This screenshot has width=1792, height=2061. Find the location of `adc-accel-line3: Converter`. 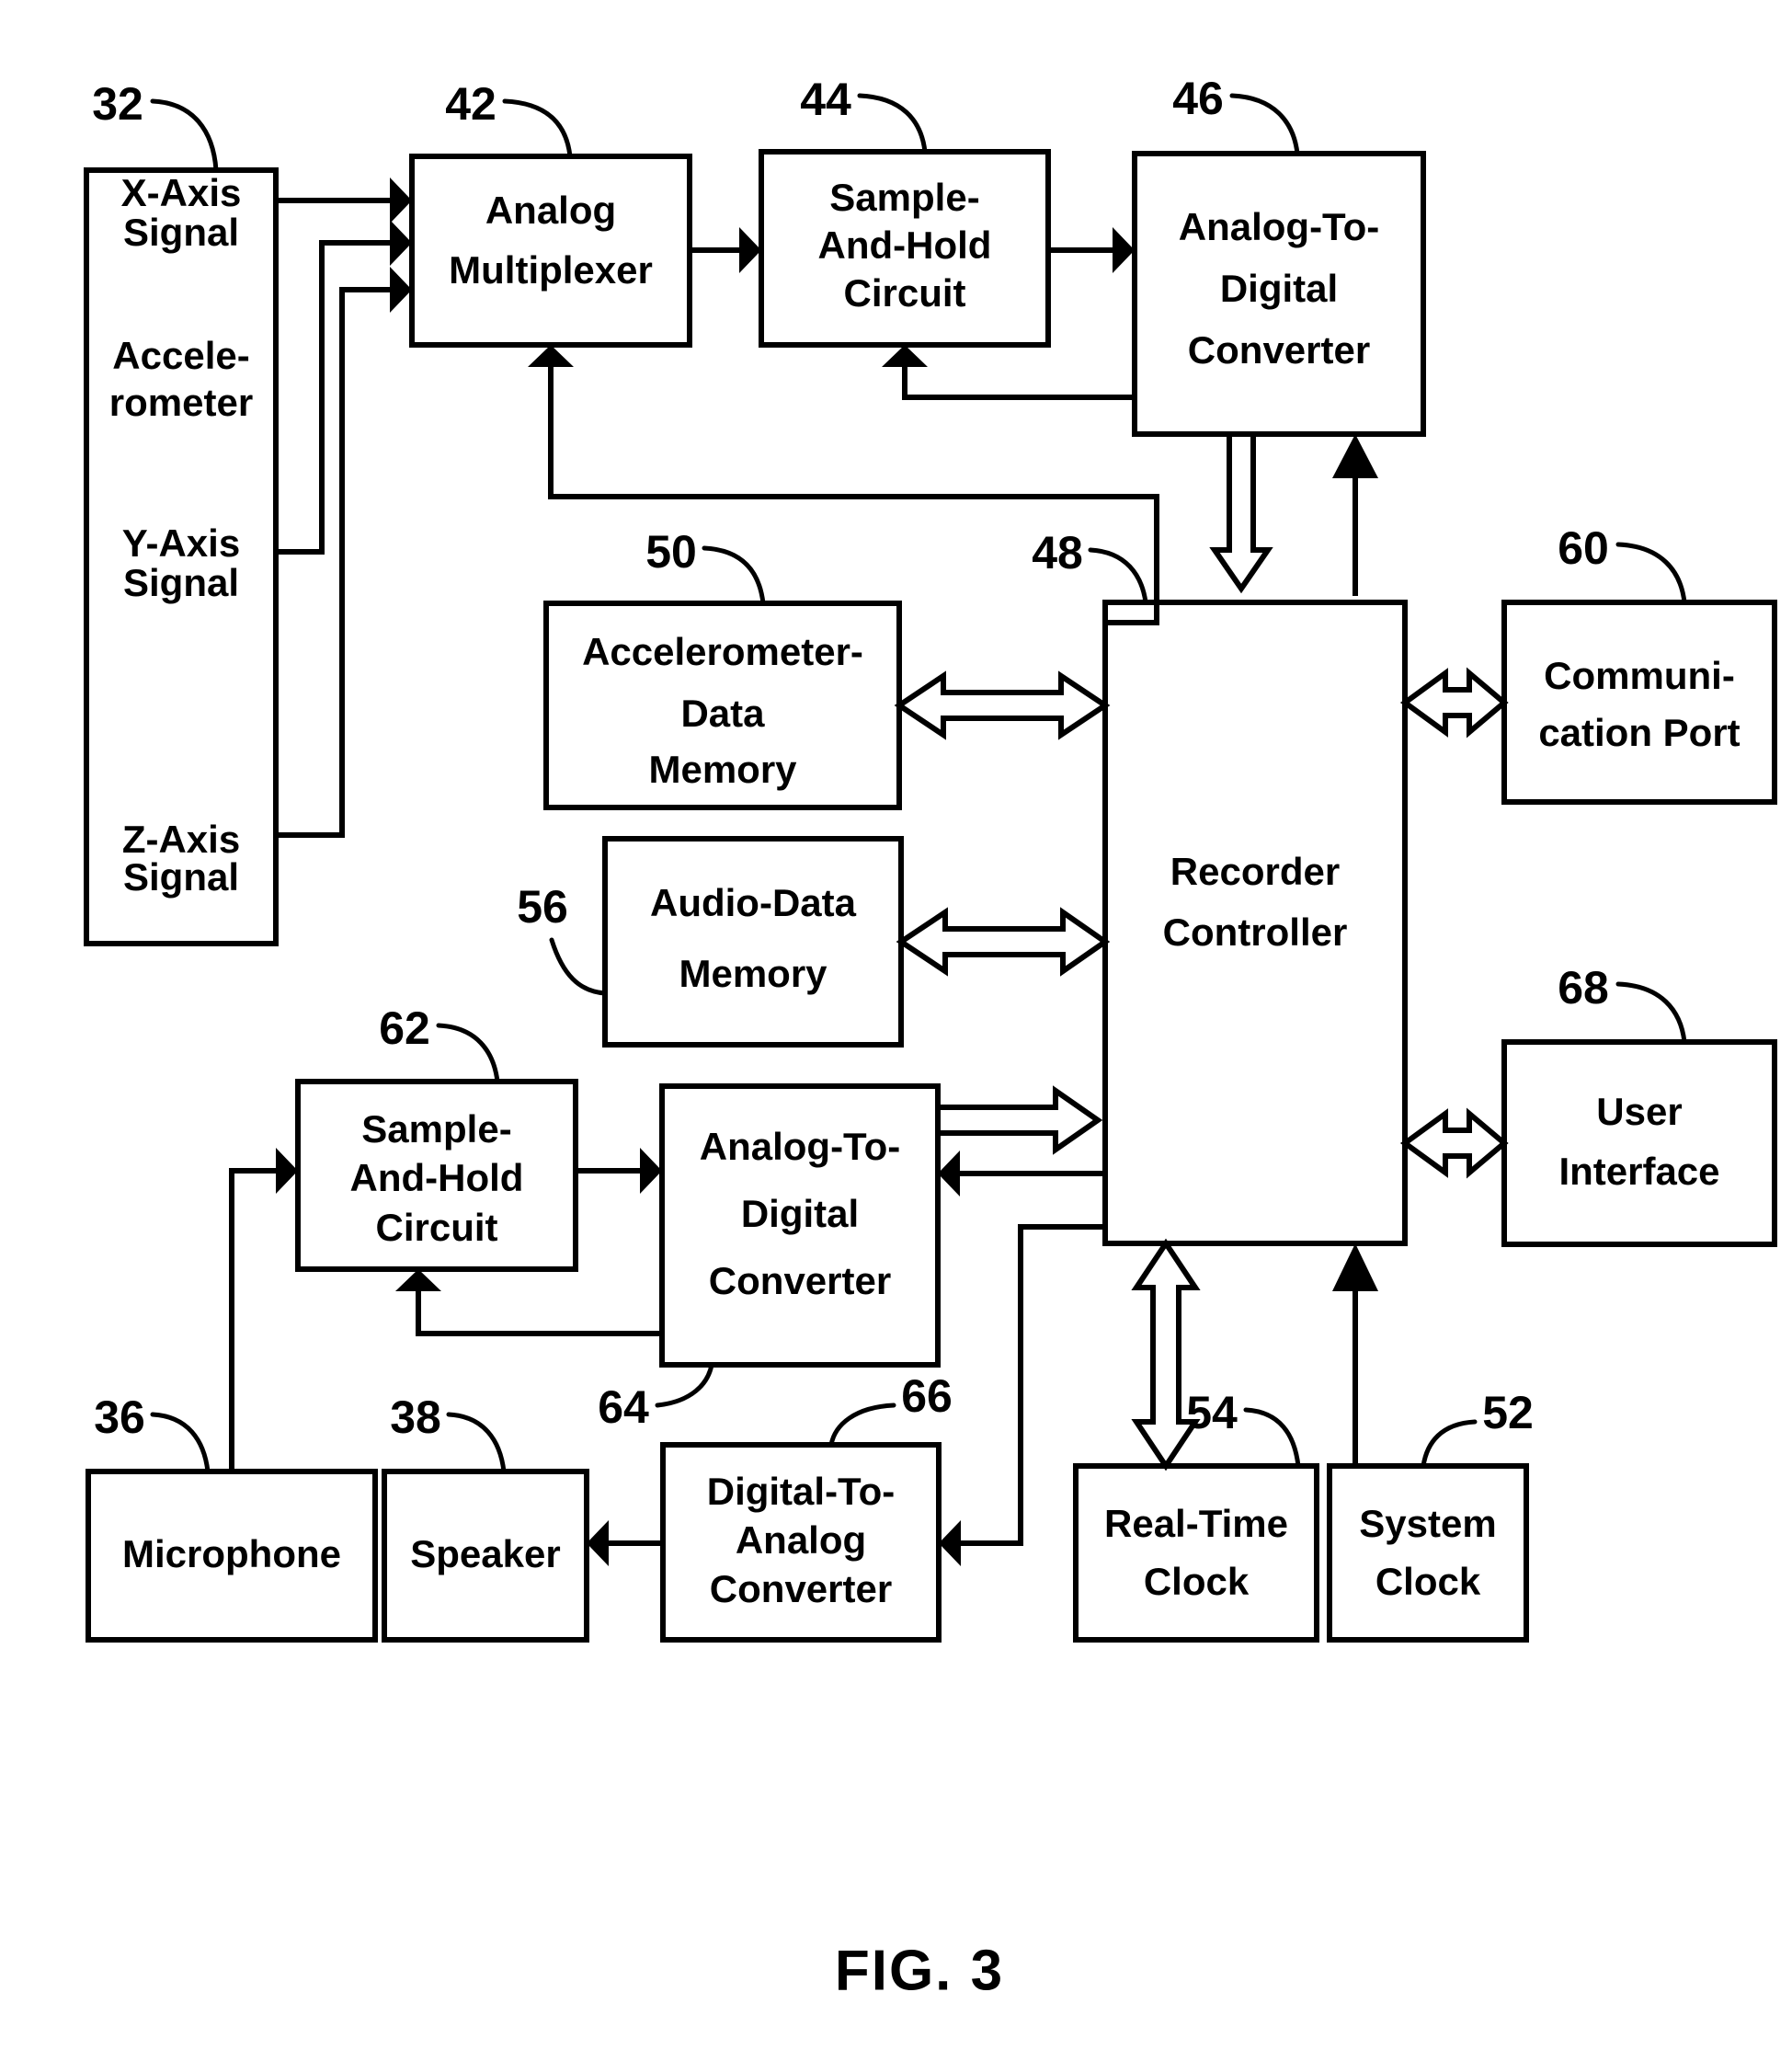

adc-accel-line3: Converter is located at coordinates (1279, 350).